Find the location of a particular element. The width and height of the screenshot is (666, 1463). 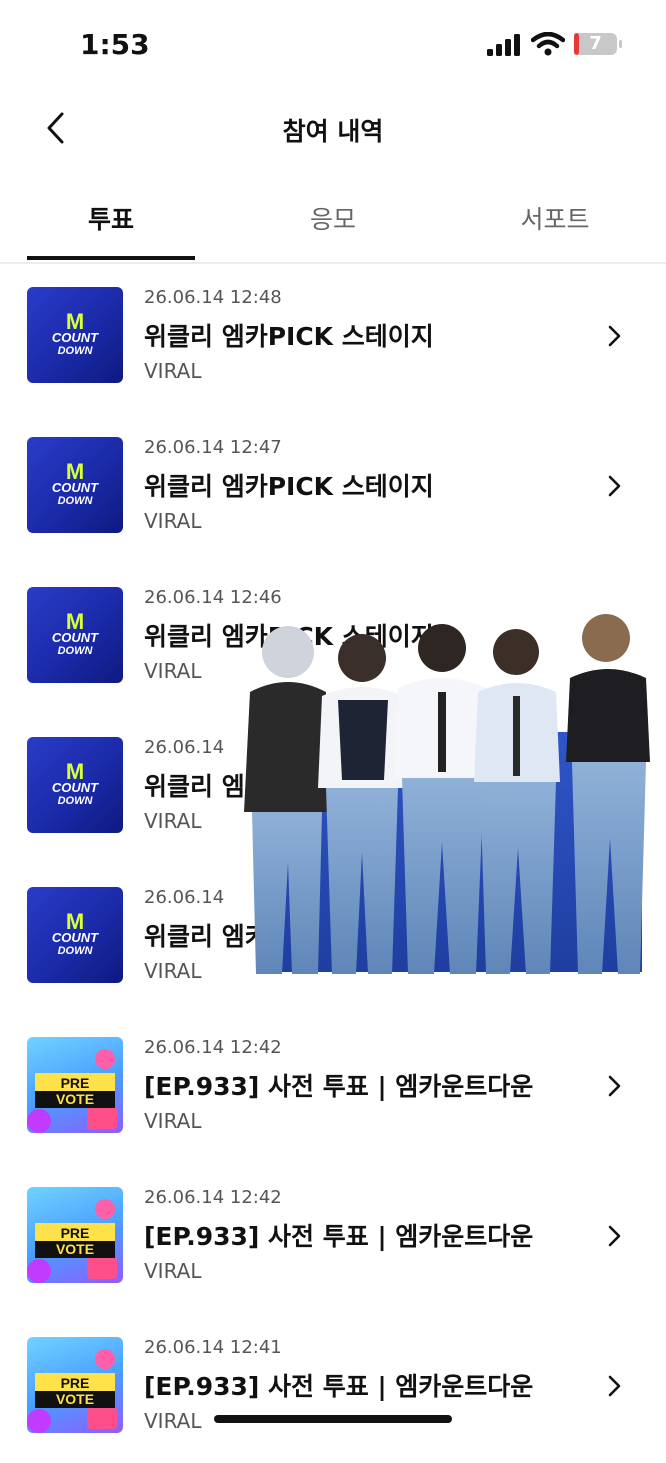

header: 참여 내역 is located at coordinates (333, 130).